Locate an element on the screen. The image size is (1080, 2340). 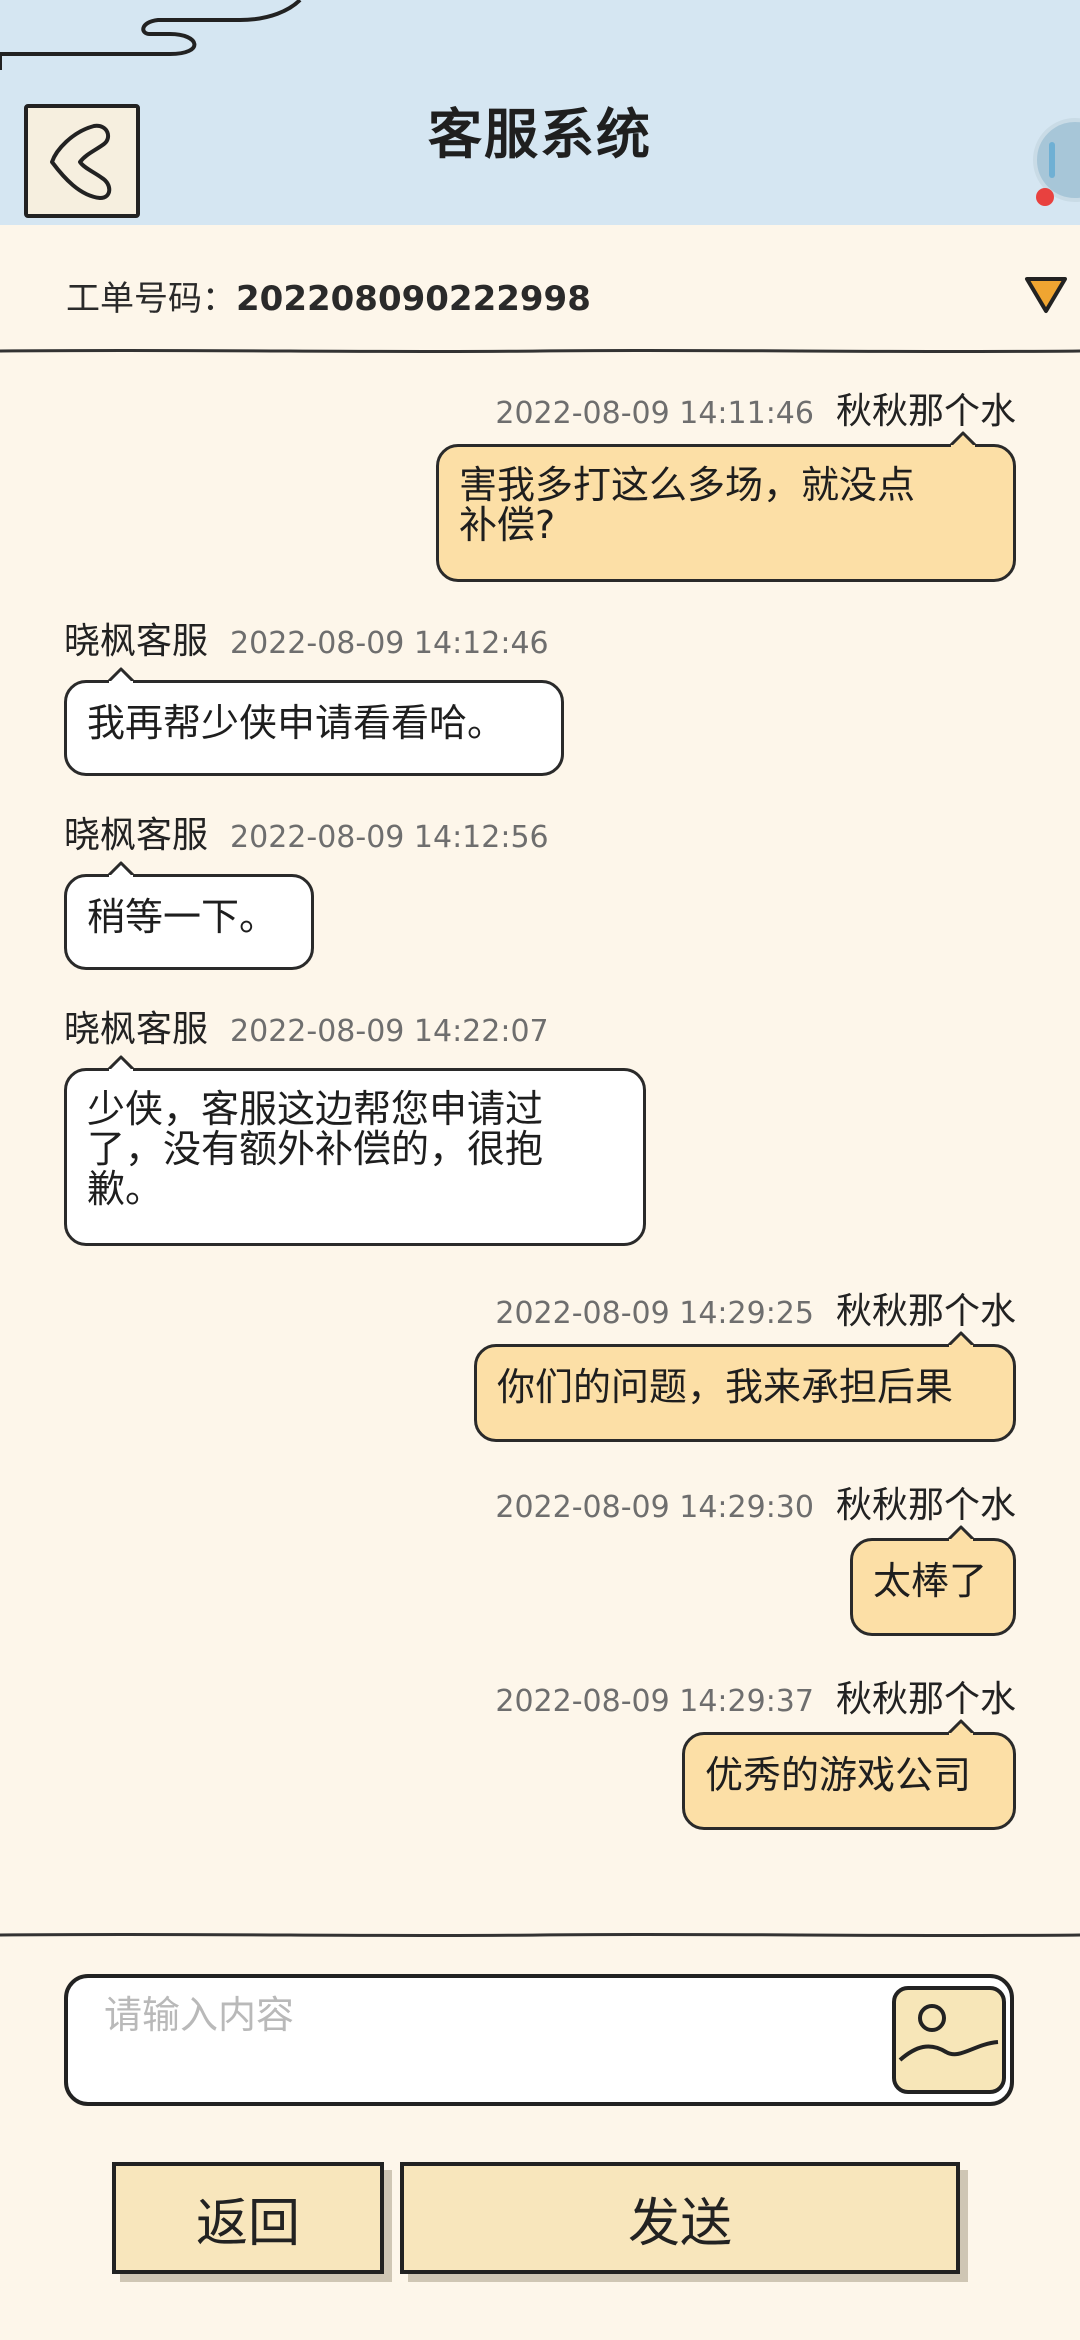
message-text-line: 少侠，客服这边帮您申请过 is located at coordinates (315, 1109).